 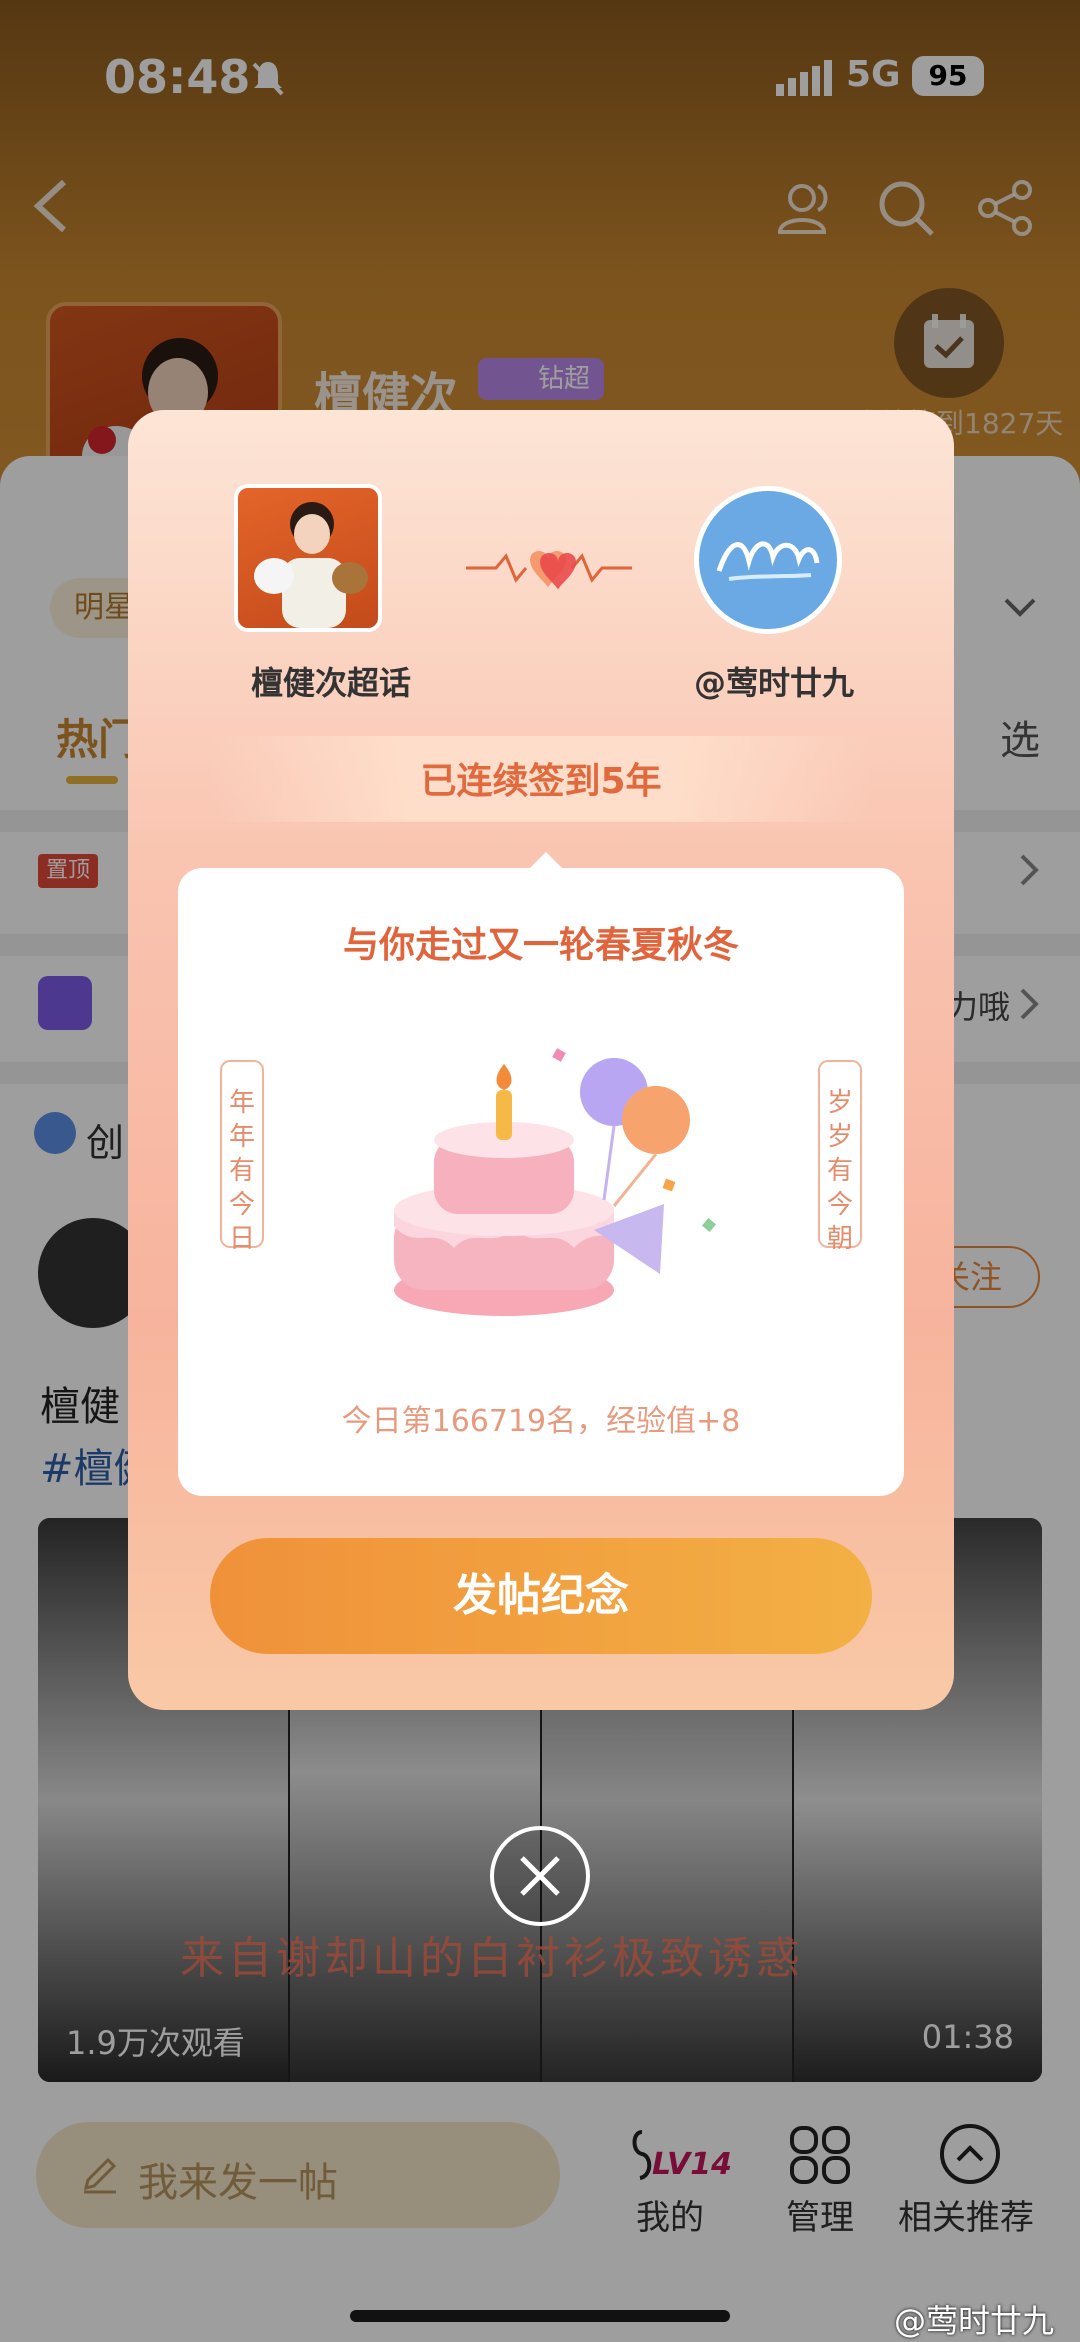 I want to click on signature-logo-icon, so click(x=768, y=561).